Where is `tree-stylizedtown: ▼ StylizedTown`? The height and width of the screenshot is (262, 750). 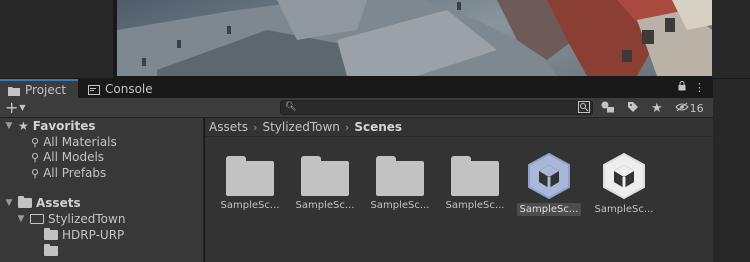 tree-stylizedtown: ▼ StylizedTown is located at coordinates (71, 219).